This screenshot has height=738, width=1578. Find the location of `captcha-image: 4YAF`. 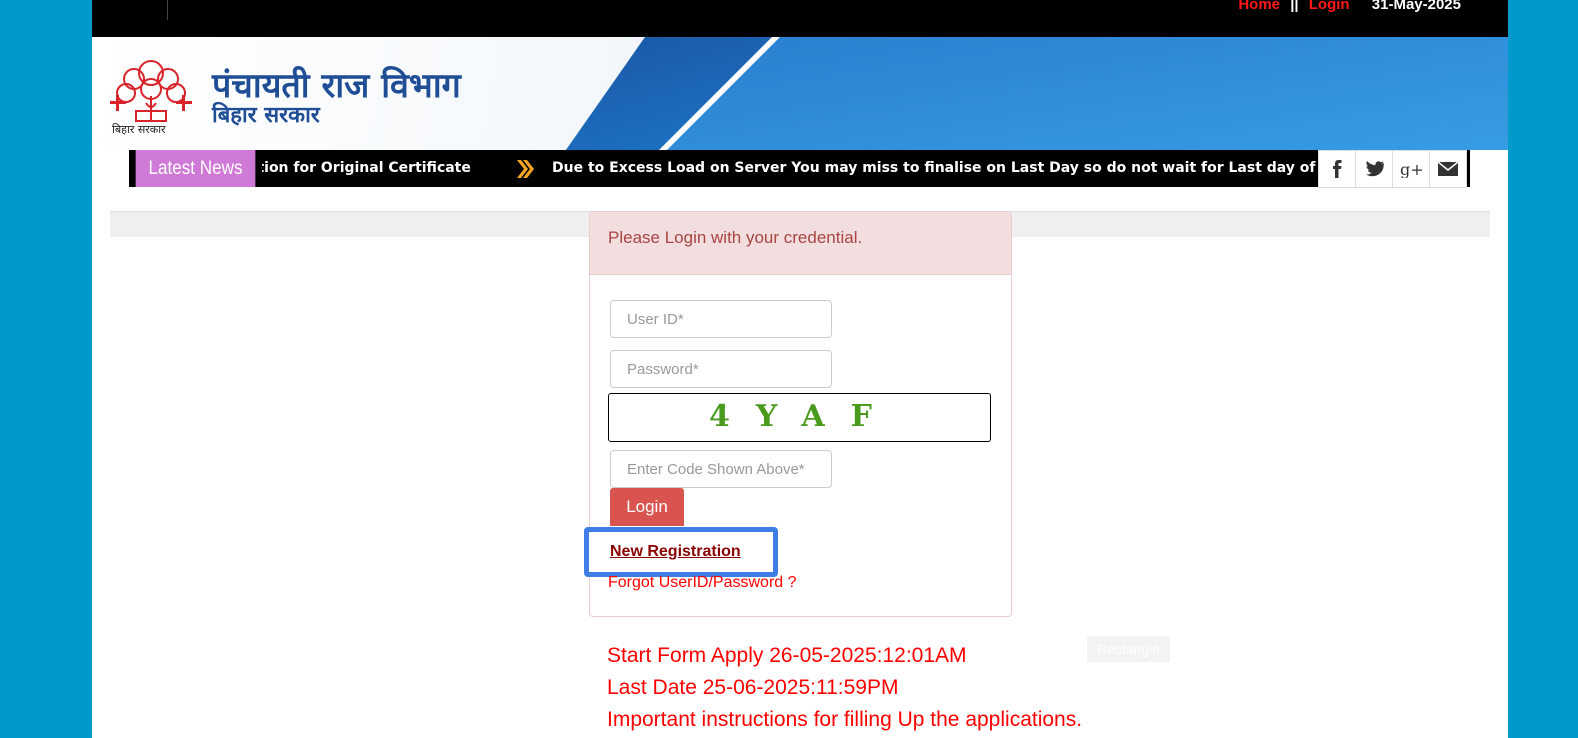

captcha-image: 4YAF is located at coordinates (799, 417).